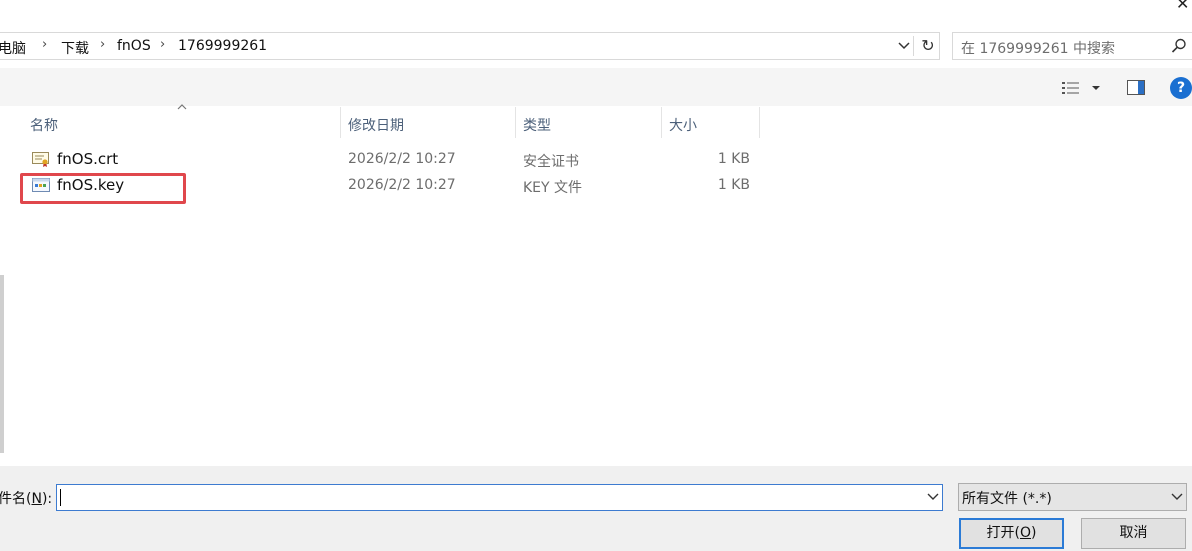  Describe the element at coordinates (683, 125) in the screenshot. I see `column-header-size: 大小` at that location.